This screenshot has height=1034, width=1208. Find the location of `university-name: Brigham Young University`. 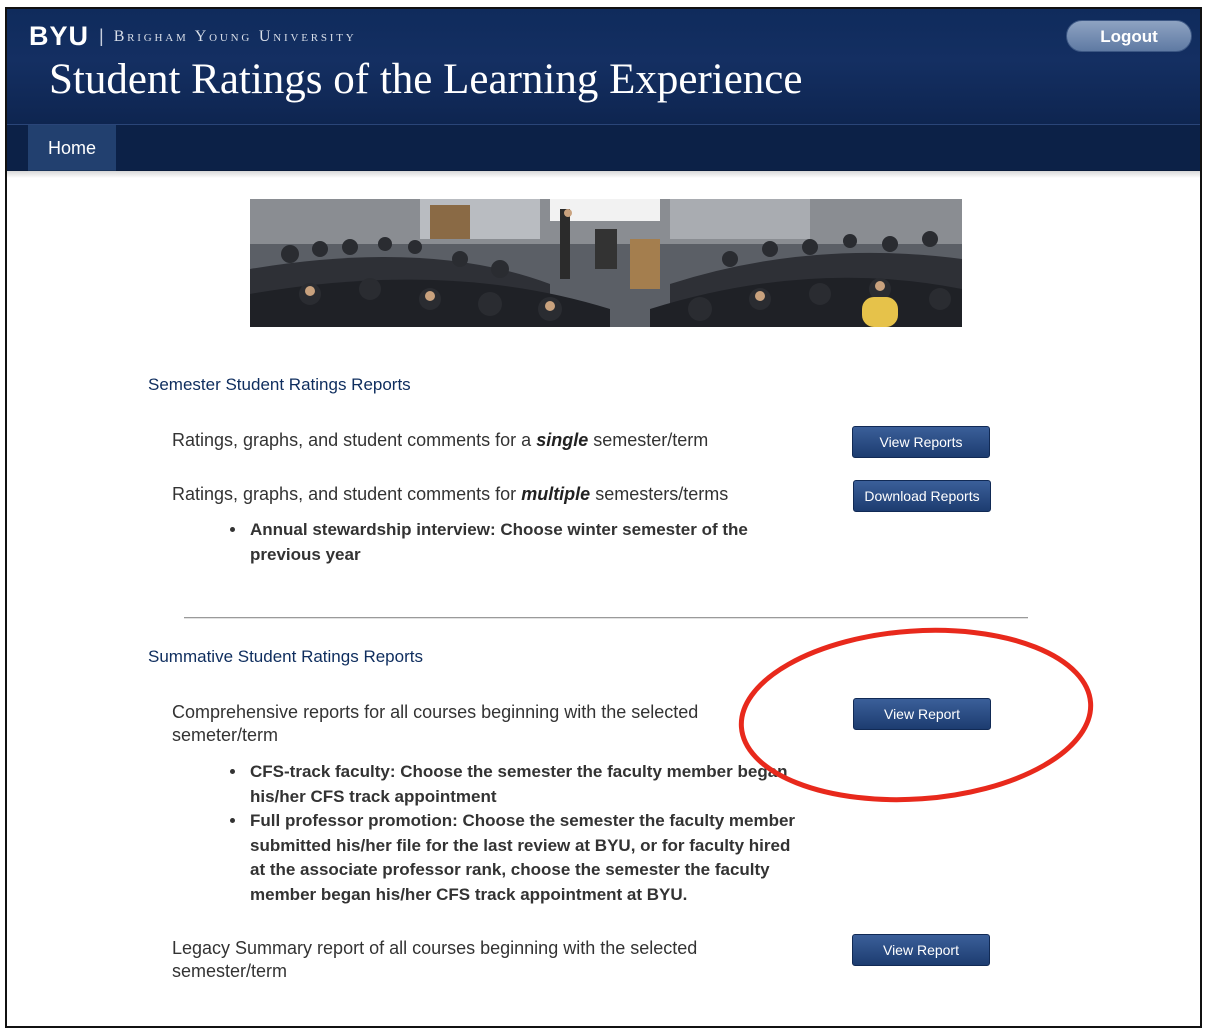

university-name: Brigham Young University is located at coordinates (235, 37).